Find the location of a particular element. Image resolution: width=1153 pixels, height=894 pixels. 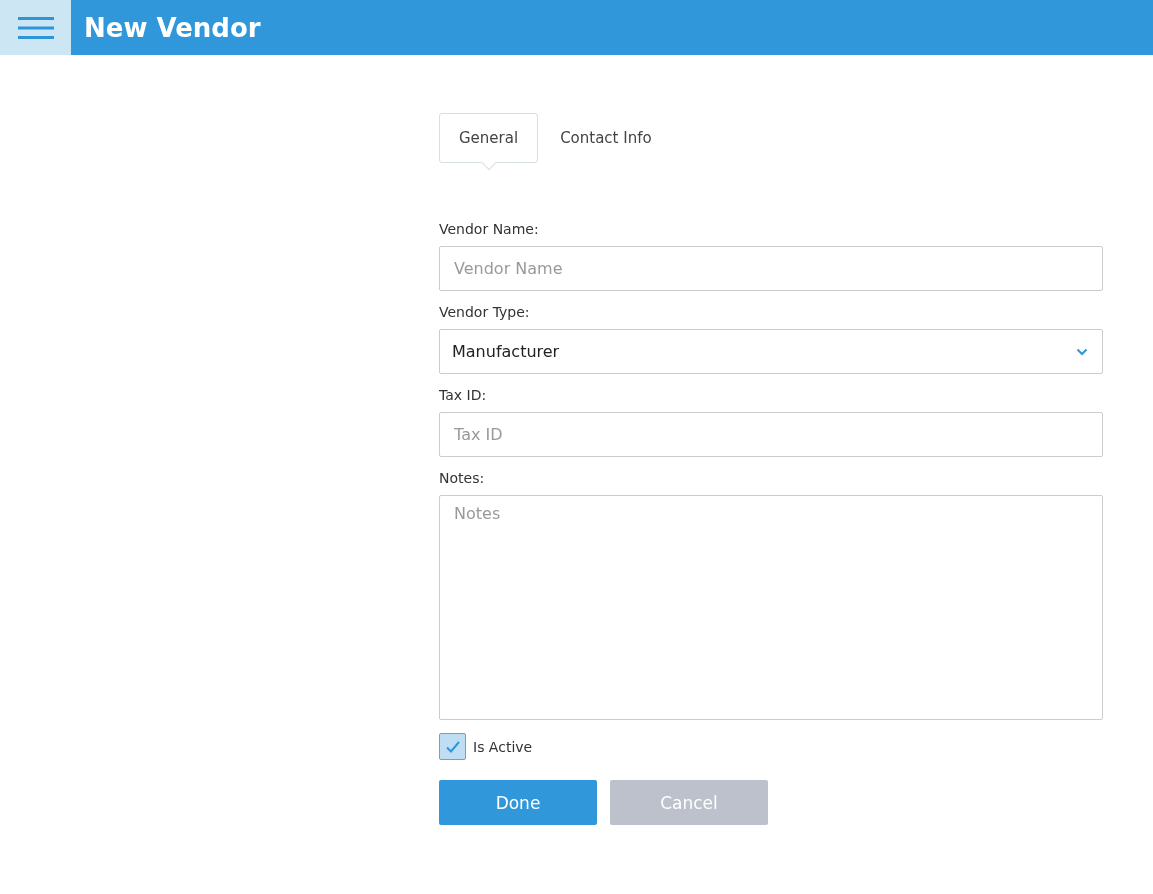

checkbox-label: Is Active is located at coordinates (503, 746).